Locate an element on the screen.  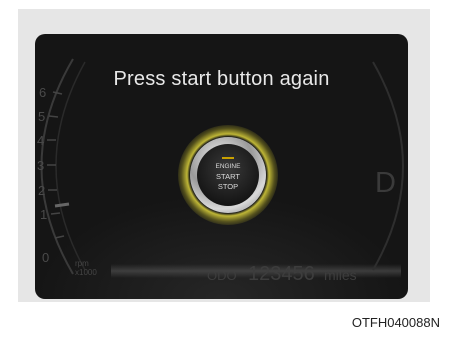
tachometer-label: 0 is located at coordinates (45, 257).